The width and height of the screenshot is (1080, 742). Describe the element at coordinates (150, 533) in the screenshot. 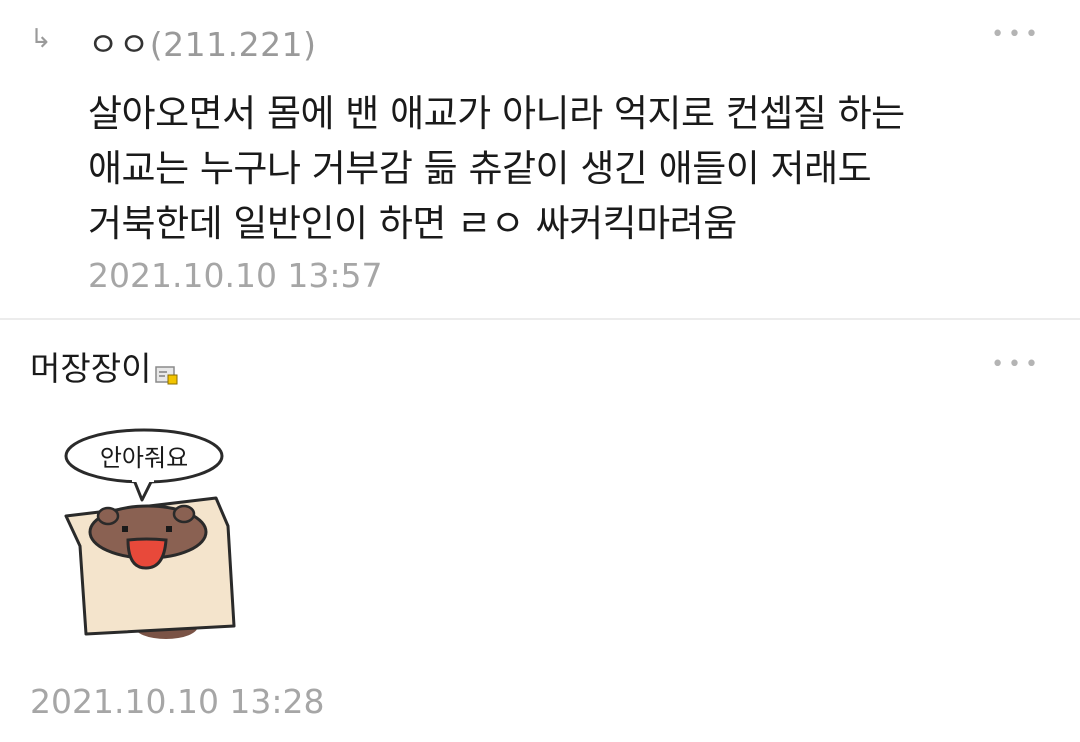

I see `flying-squirrel-sticker-image: 안아줘요` at that location.